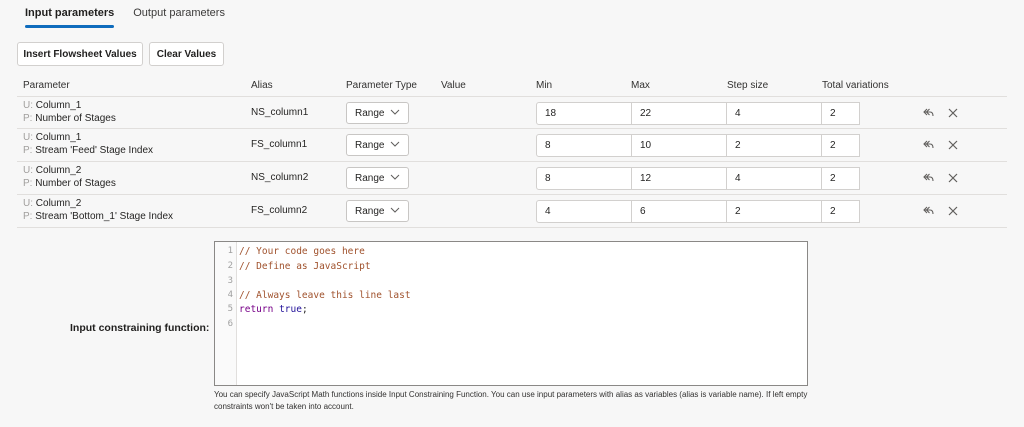 Image resolution: width=1024 pixels, height=427 pixels. What do you see at coordinates (226, 313) in the screenshot?
I see `line-number-gutter: 1 2 3 4 5 6` at bounding box center [226, 313].